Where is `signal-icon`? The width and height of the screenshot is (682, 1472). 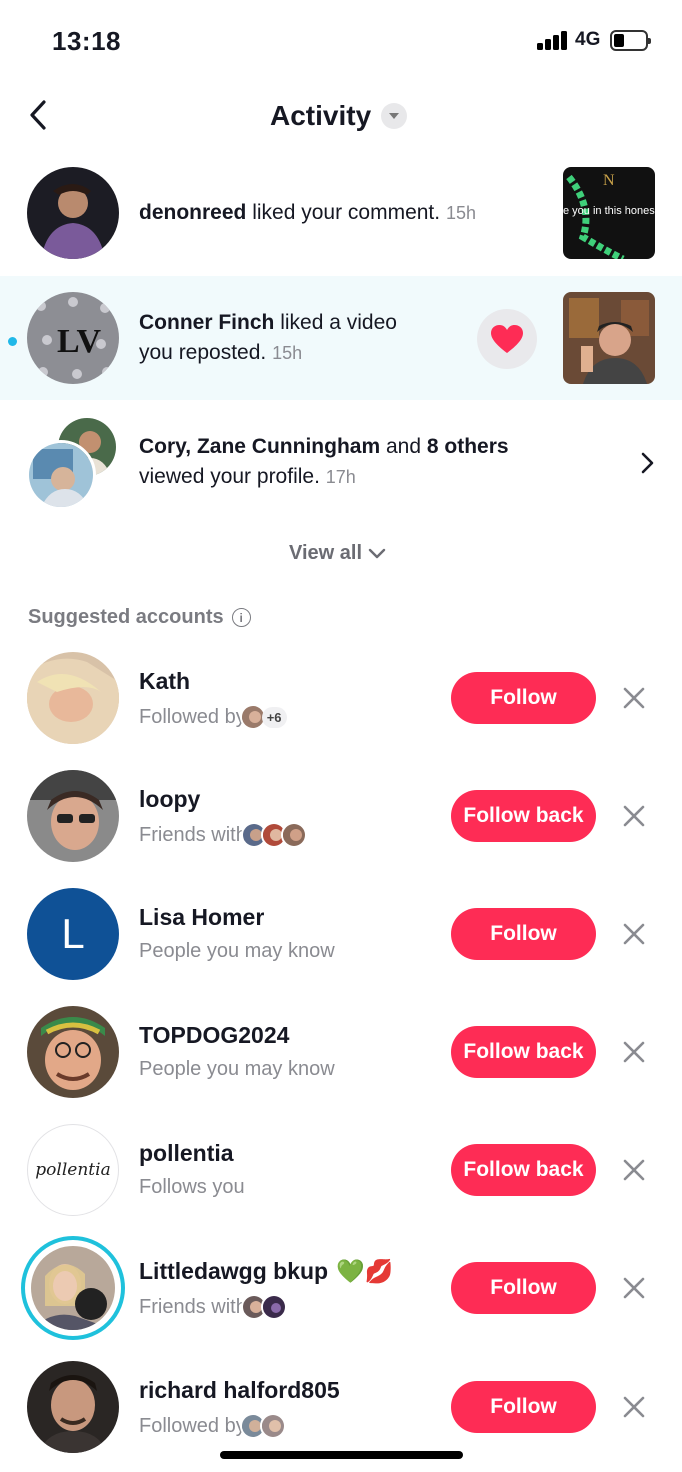 signal-icon is located at coordinates (554, 40).